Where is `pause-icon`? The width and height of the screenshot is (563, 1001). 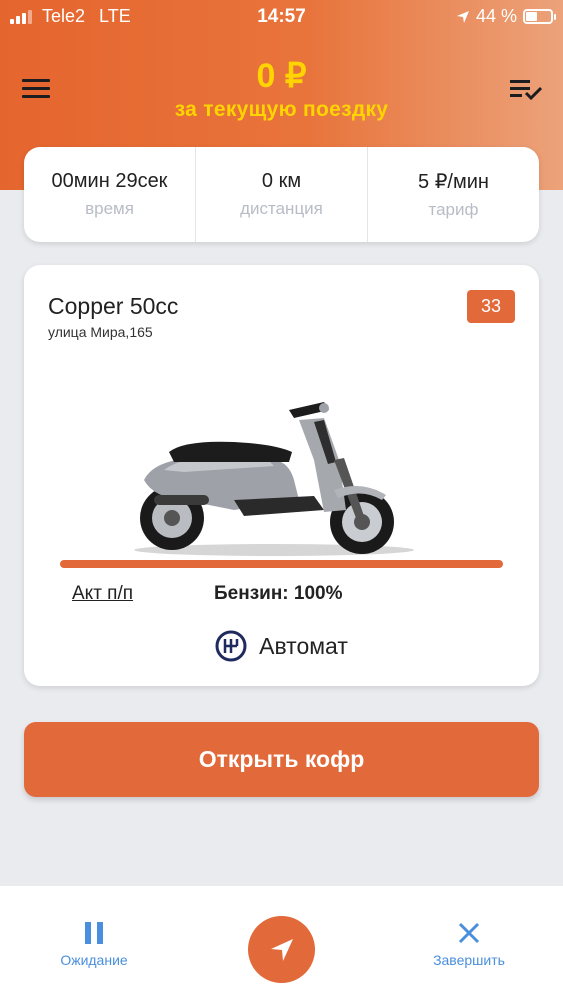
pause-icon is located at coordinates (94, 933).